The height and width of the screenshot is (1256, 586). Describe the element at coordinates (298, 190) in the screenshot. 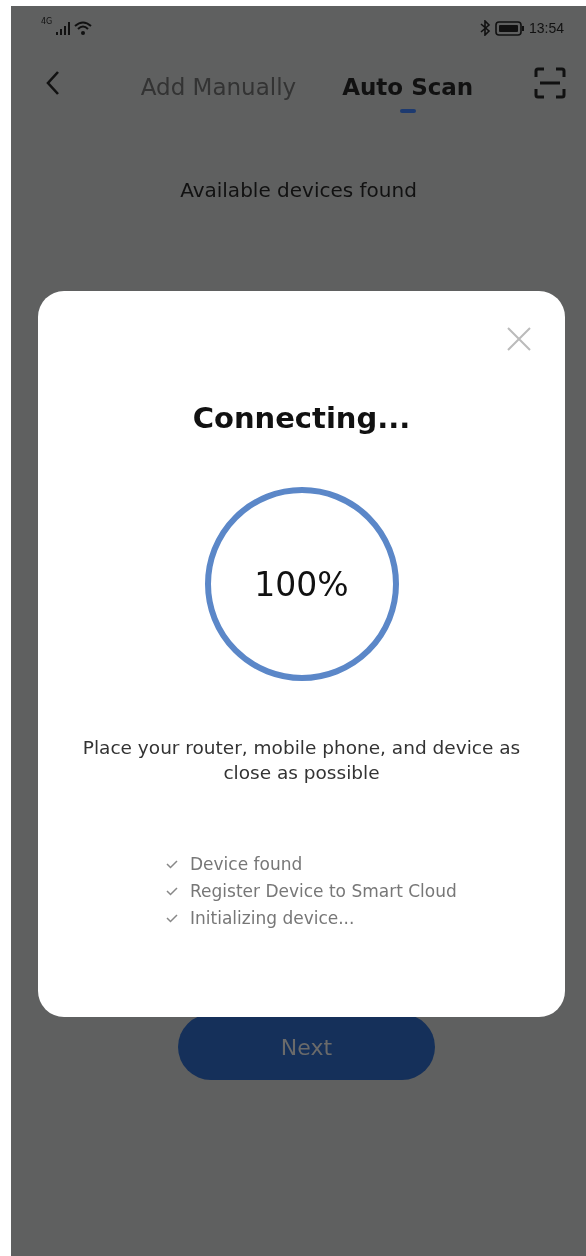

I see `section-heading: Available devices found` at that location.